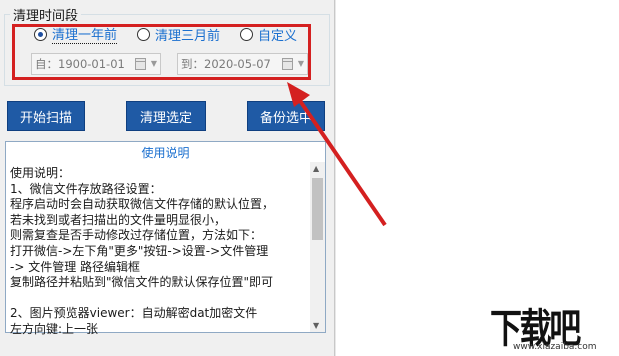  I want to click on watermark-url: www.xiazaiba.com, so click(555, 347).